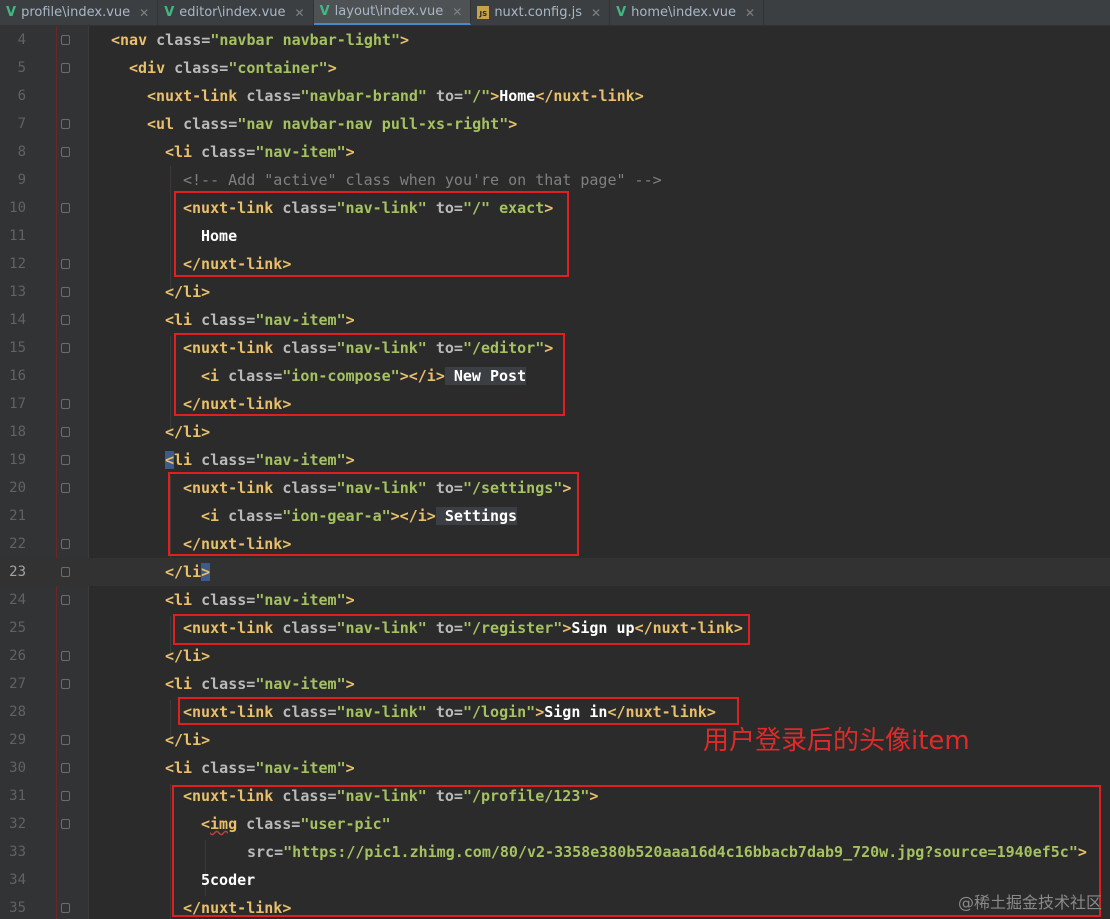  What do you see at coordinates (555, 376) in the screenshot?
I see `code-line: 16 <i class="ion-compose"></i> New Post` at bounding box center [555, 376].